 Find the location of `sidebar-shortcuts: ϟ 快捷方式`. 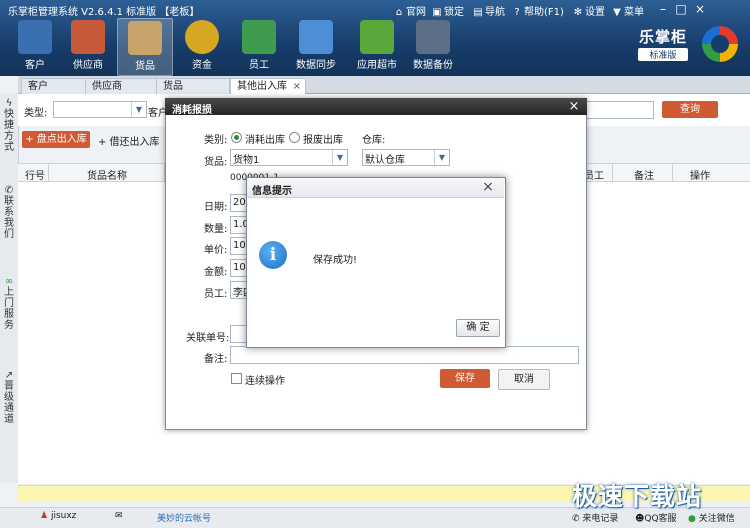

sidebar-shortcuts: ϟ 快捷方式 is located at coordinates (9, 125).